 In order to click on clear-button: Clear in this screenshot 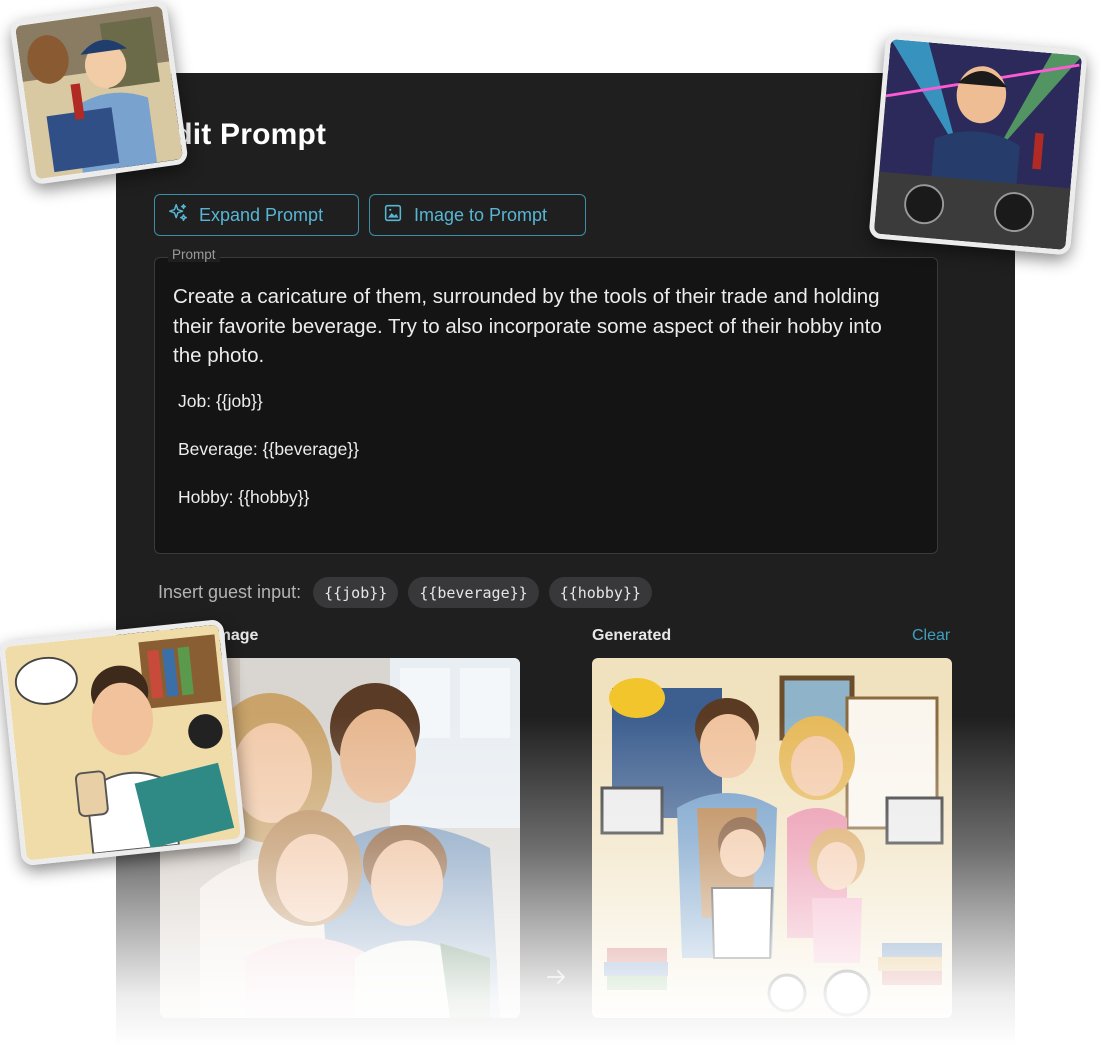, I will do `click(931, 636)`.